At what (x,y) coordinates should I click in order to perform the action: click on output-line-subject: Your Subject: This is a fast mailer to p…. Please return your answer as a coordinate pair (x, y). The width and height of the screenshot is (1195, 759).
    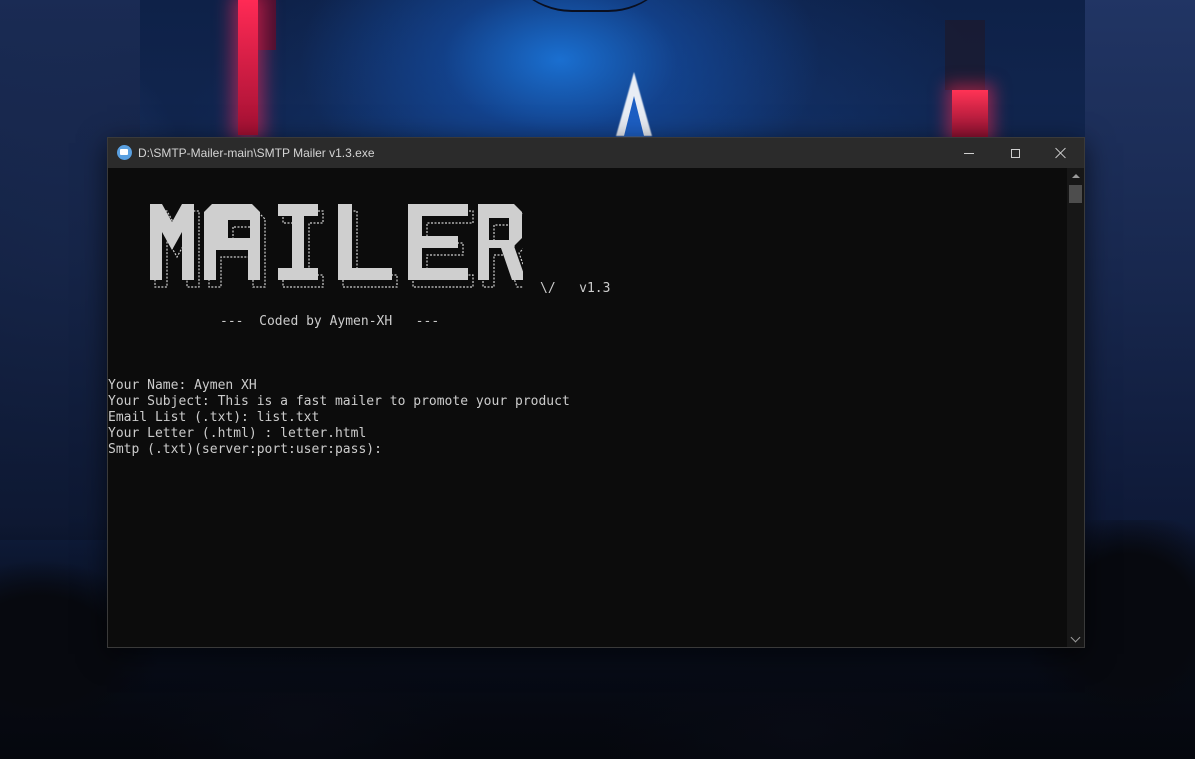
    Looking at the image, I should click on (339, 401).